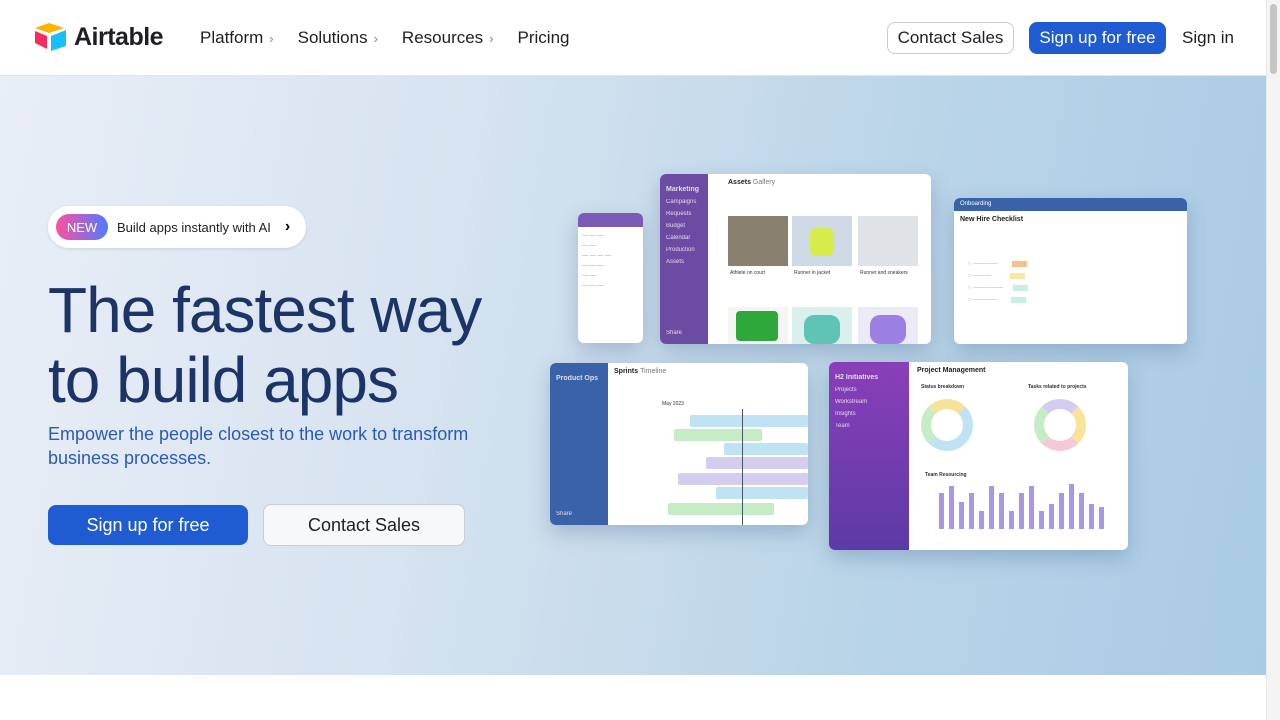 The width and height of the screenshot is (1280, 720). I want to click on mock-chart-title: Tasks related to projects, so click(1057, 387).